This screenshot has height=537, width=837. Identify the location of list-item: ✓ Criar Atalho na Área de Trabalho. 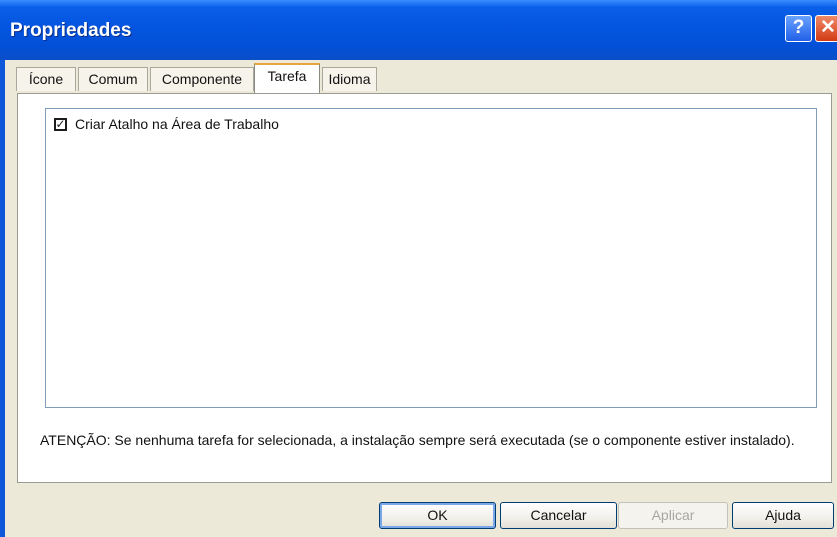
(166, 124).